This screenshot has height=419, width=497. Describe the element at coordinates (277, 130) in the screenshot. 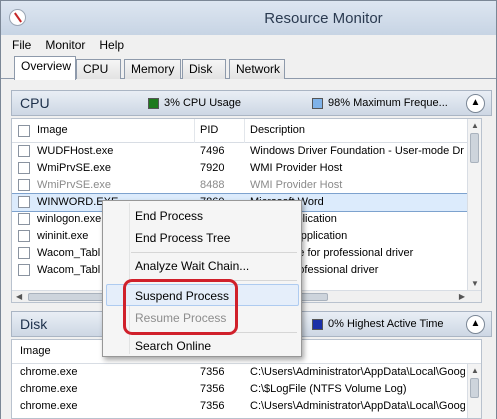

I see `column-description: Description` at that location.